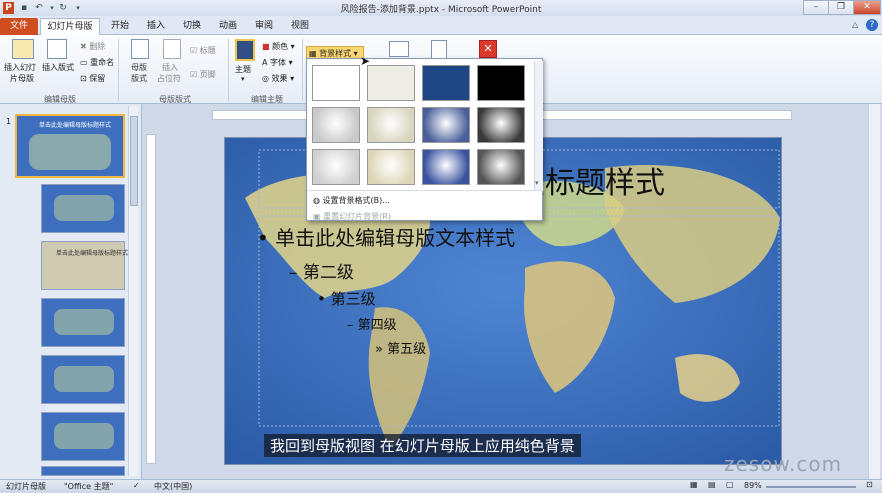 This screenshot has width=882, height=493. What do you see at coordinates (400, 347) in the screenshot?
I see `body-level-5: » 第五级` at bounding box center [400, 347].